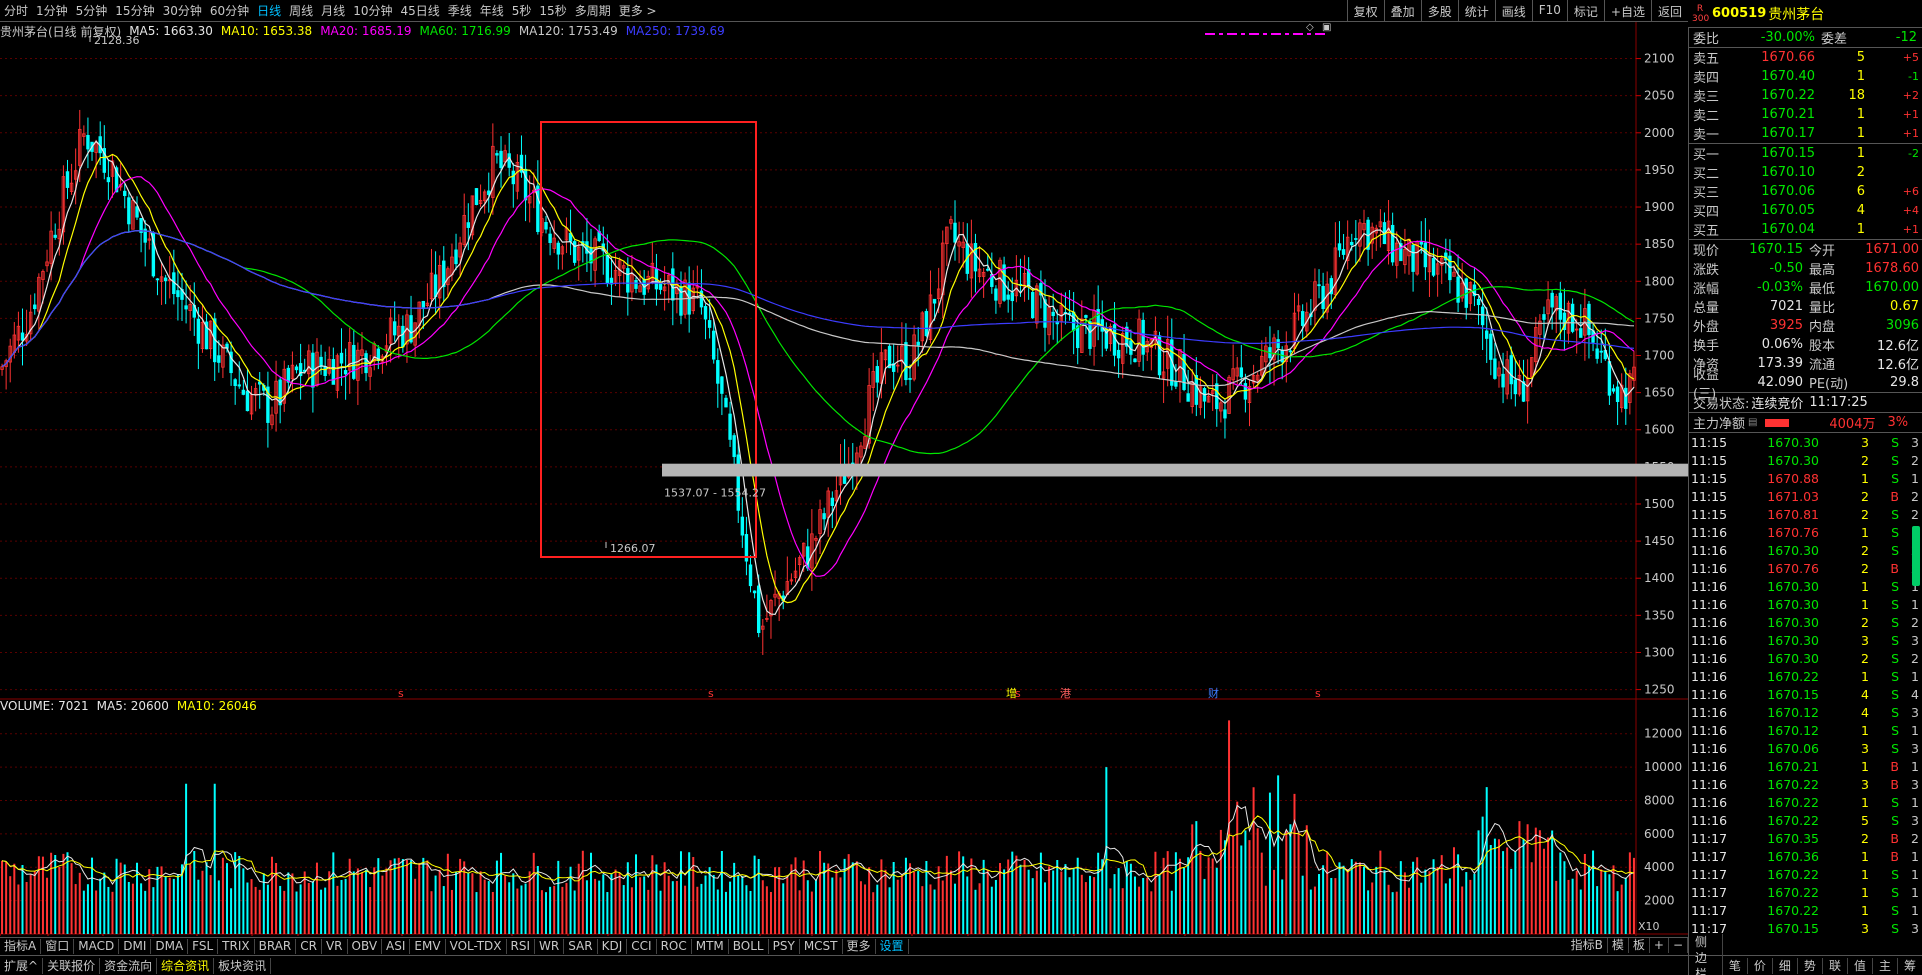 The height and width of the screenshot is (975, 1922). I want to click on indicator-tab-13: VOL-TDX, so click(476, 946).